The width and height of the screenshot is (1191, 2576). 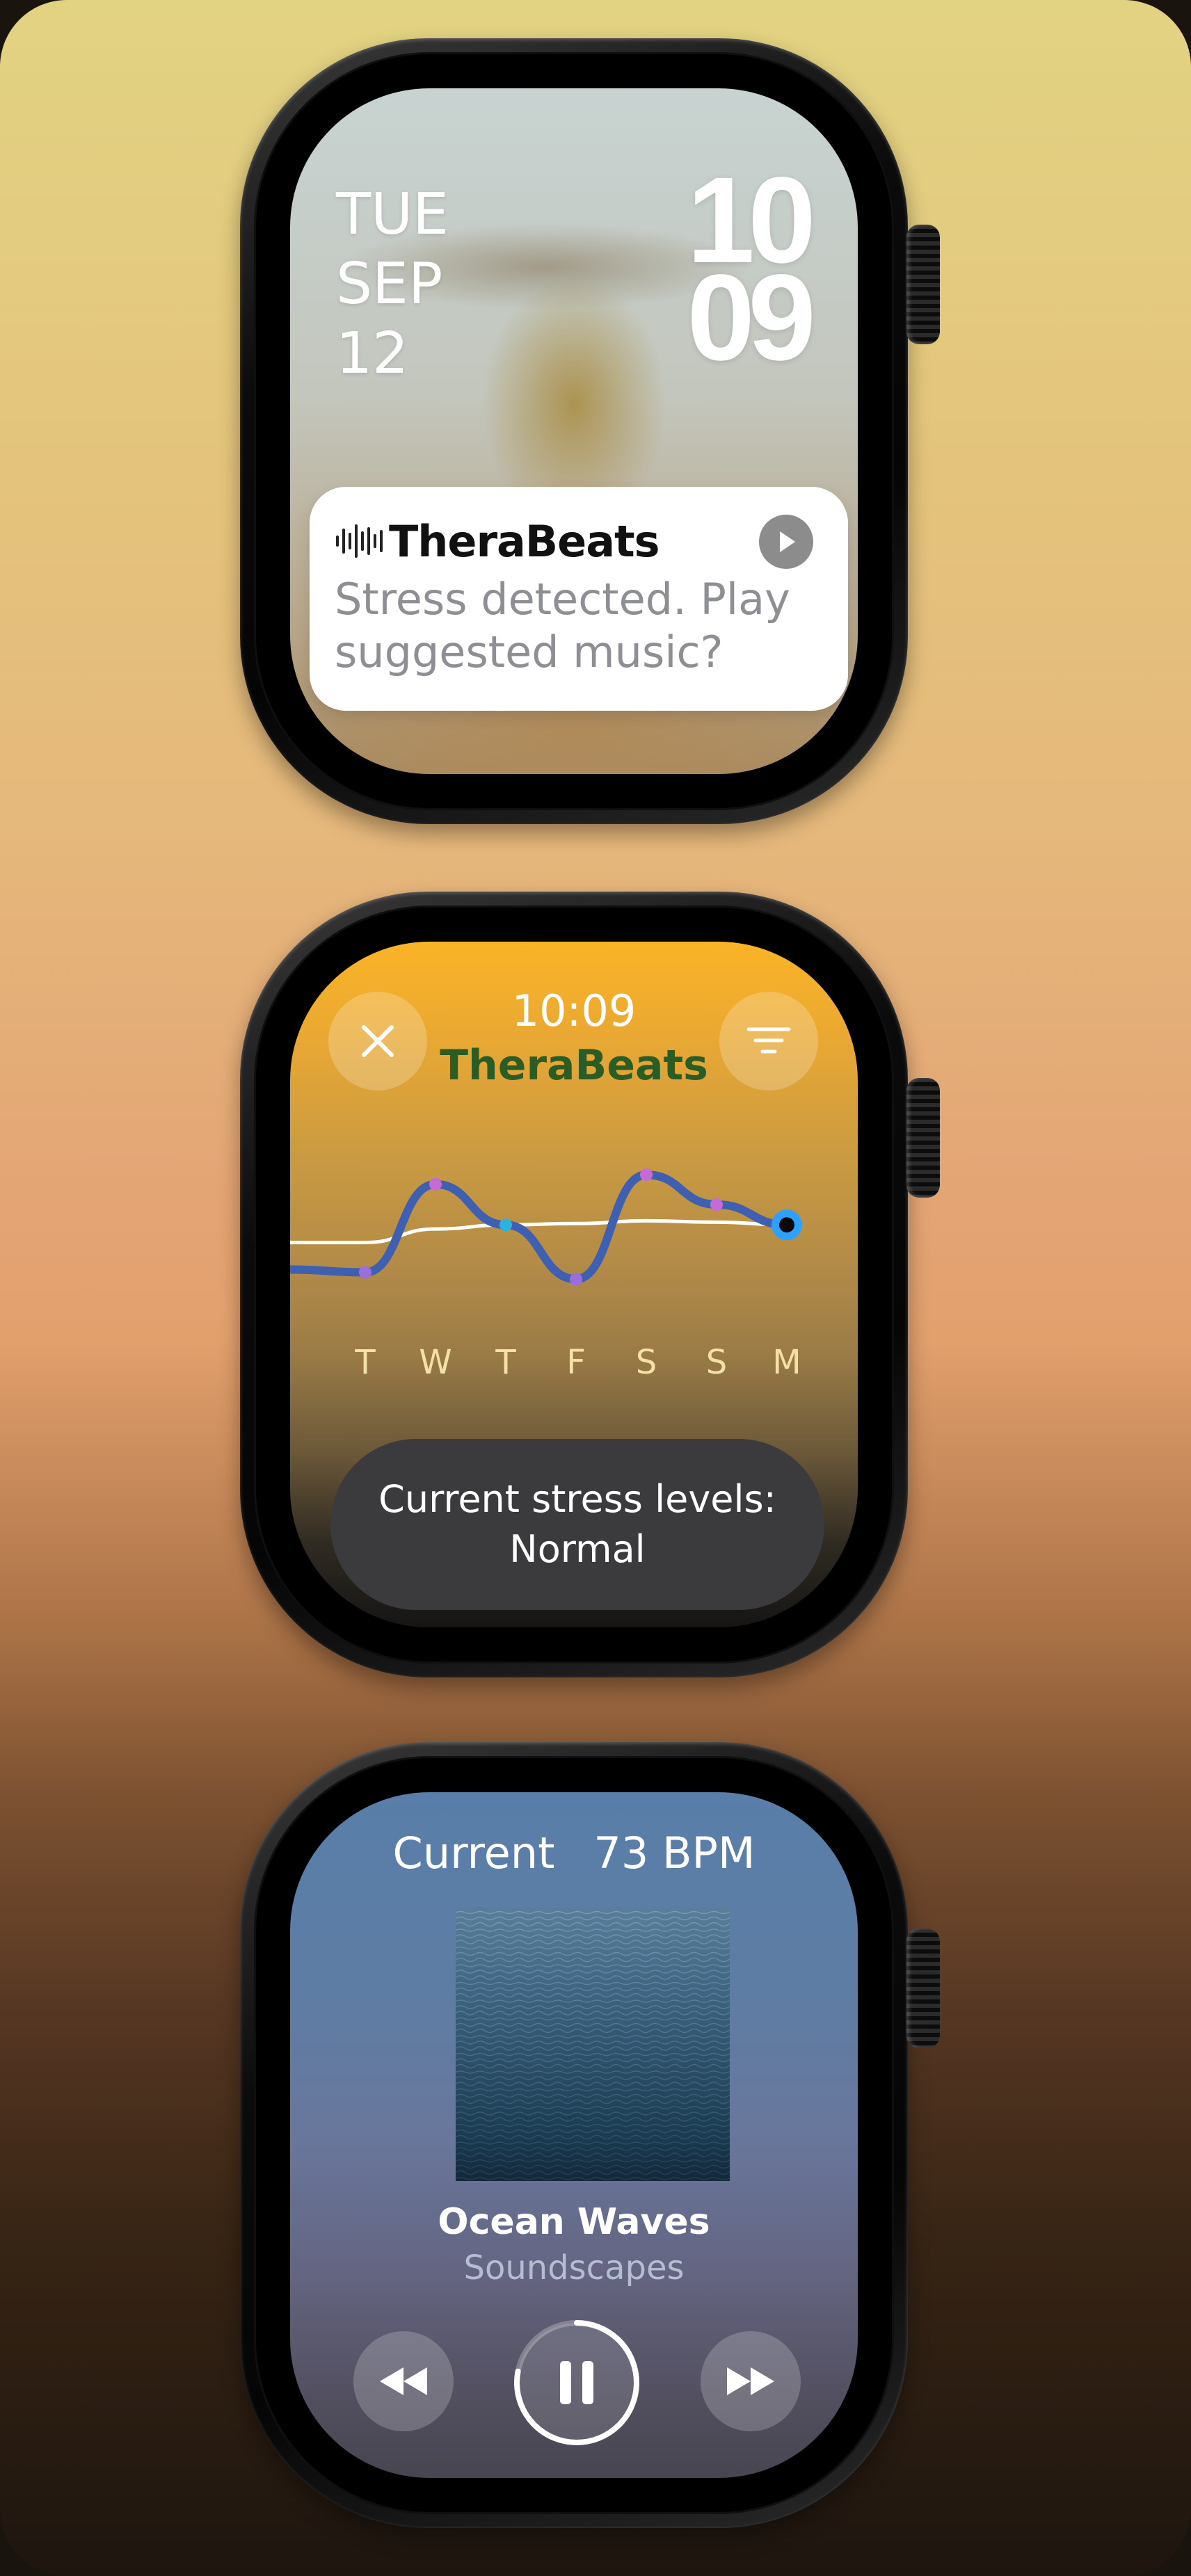 What do you see at coordinates (524, 541) in the screenshot?
I see `notification-app-name: TheraBeats` at bounding box center [524, 541].